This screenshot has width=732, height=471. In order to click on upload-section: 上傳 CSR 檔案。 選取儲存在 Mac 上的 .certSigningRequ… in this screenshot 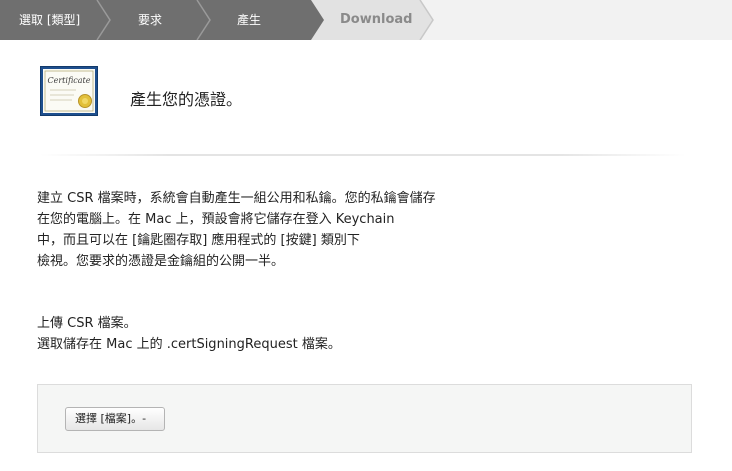, I will do `click(189, 334)`.